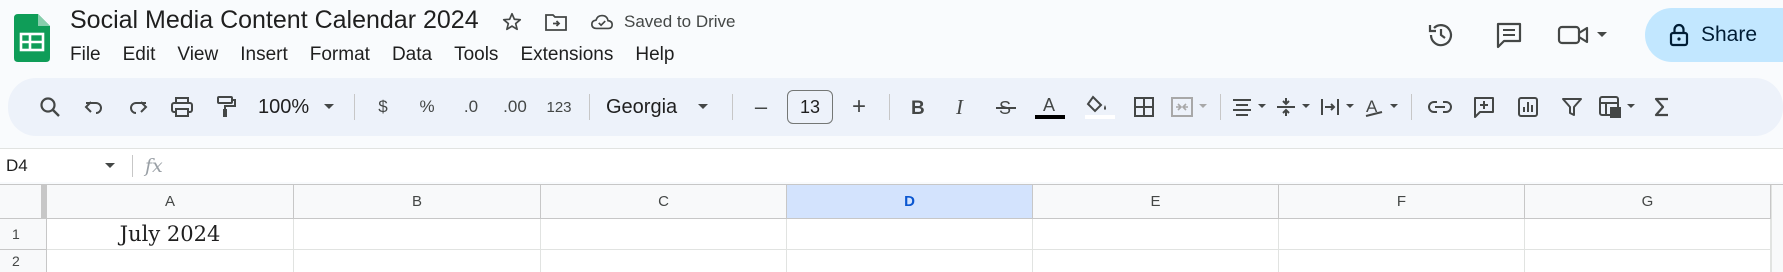  I want to click on frozen-row-handle, so click(43, 202).